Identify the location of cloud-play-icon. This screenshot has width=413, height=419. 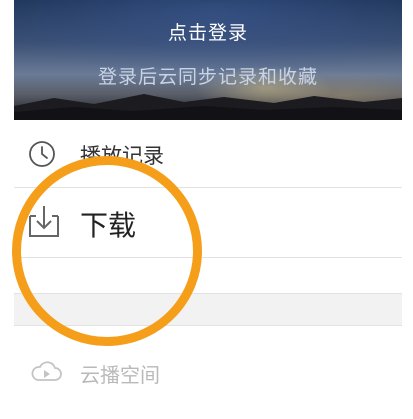
(46, 371).